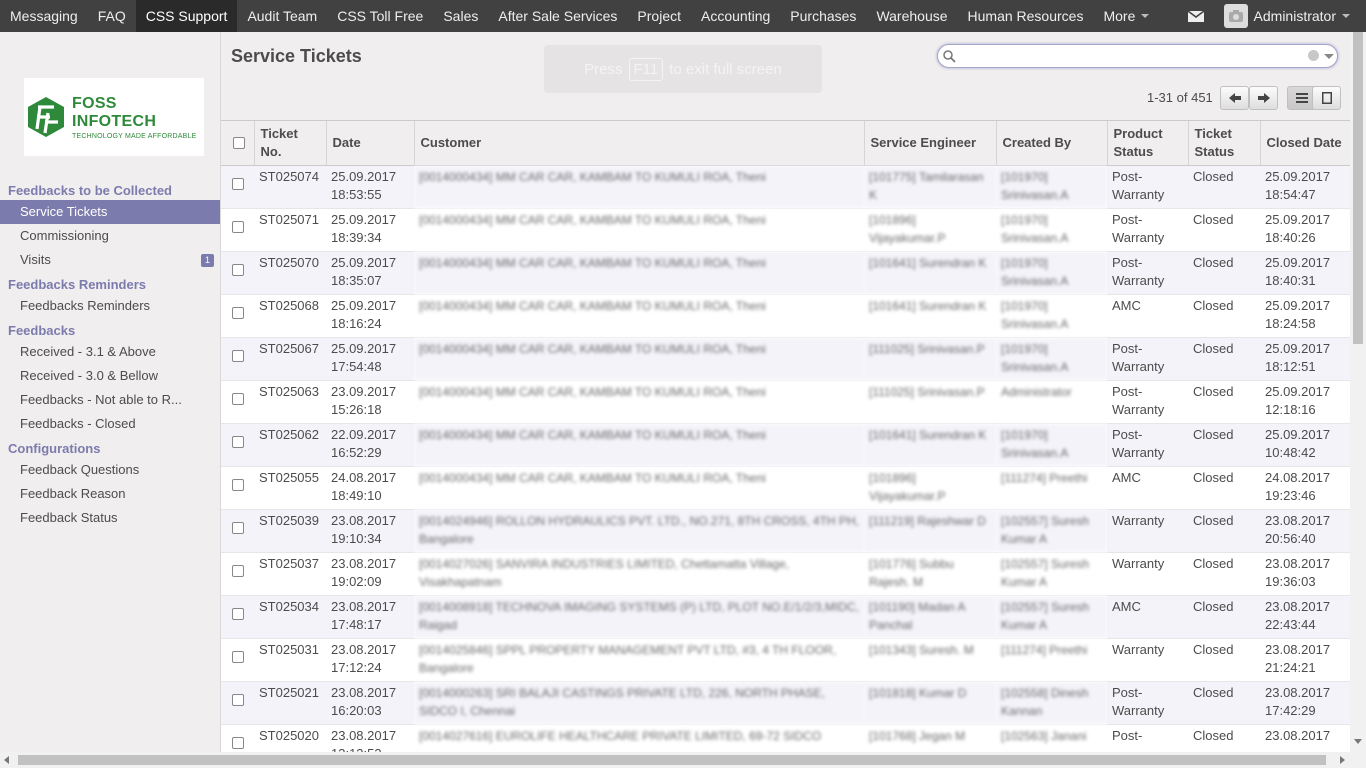 The image size is (1366, 768). Describe the element at coordinates (929, 143) in the screenshot. I see `column-header-service-engineer: Service Engineer` at that location.